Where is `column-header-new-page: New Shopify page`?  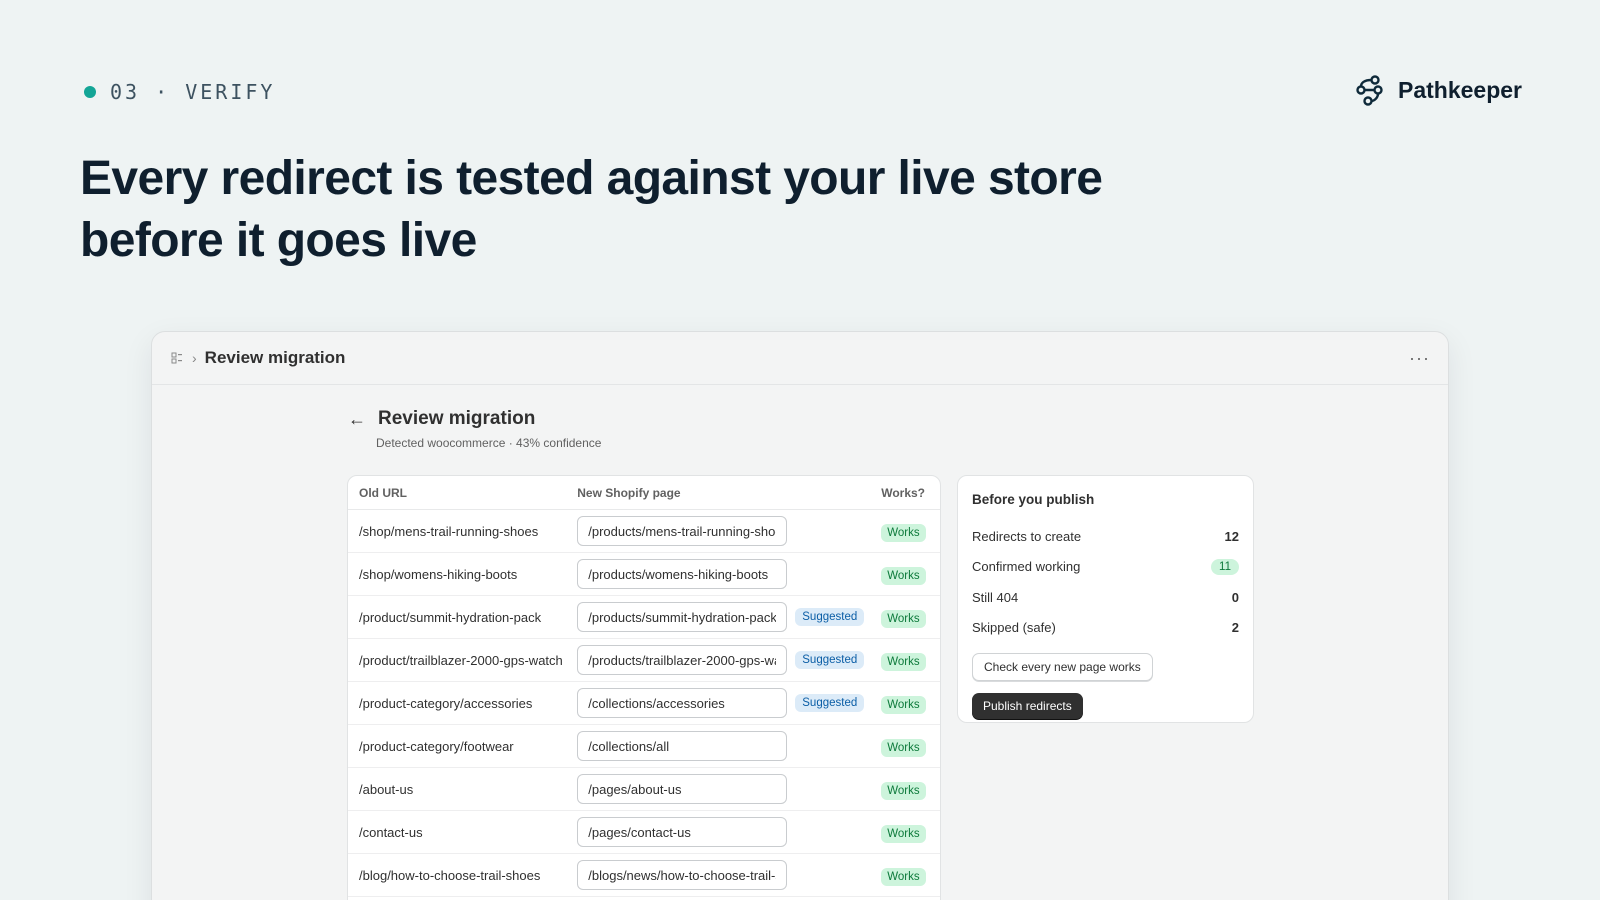 column-header-new-page: New Shopify page is located at coordinates (629, 492).